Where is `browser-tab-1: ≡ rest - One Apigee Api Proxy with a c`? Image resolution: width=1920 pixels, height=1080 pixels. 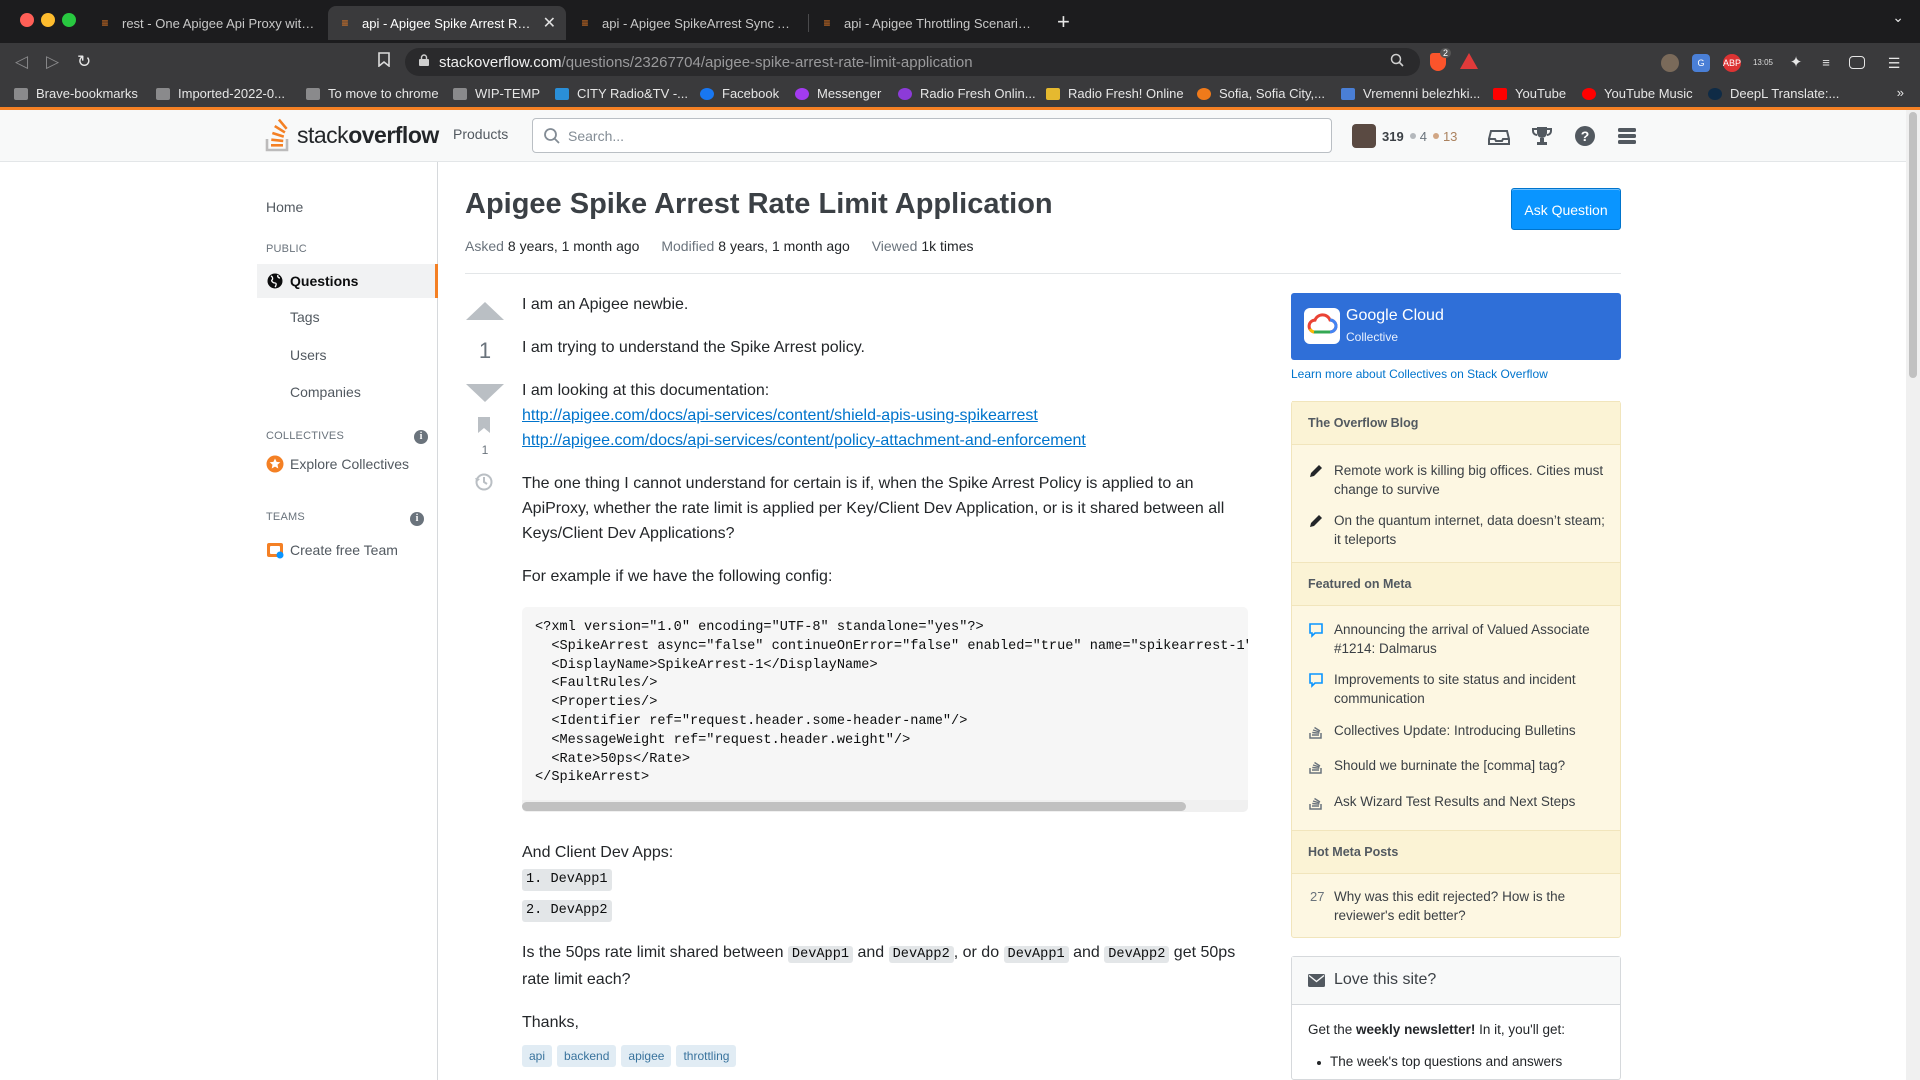 browser-tab-1: ≡ rest - One Apigee Api Proxy with a c is located at coordinates (207, 23).